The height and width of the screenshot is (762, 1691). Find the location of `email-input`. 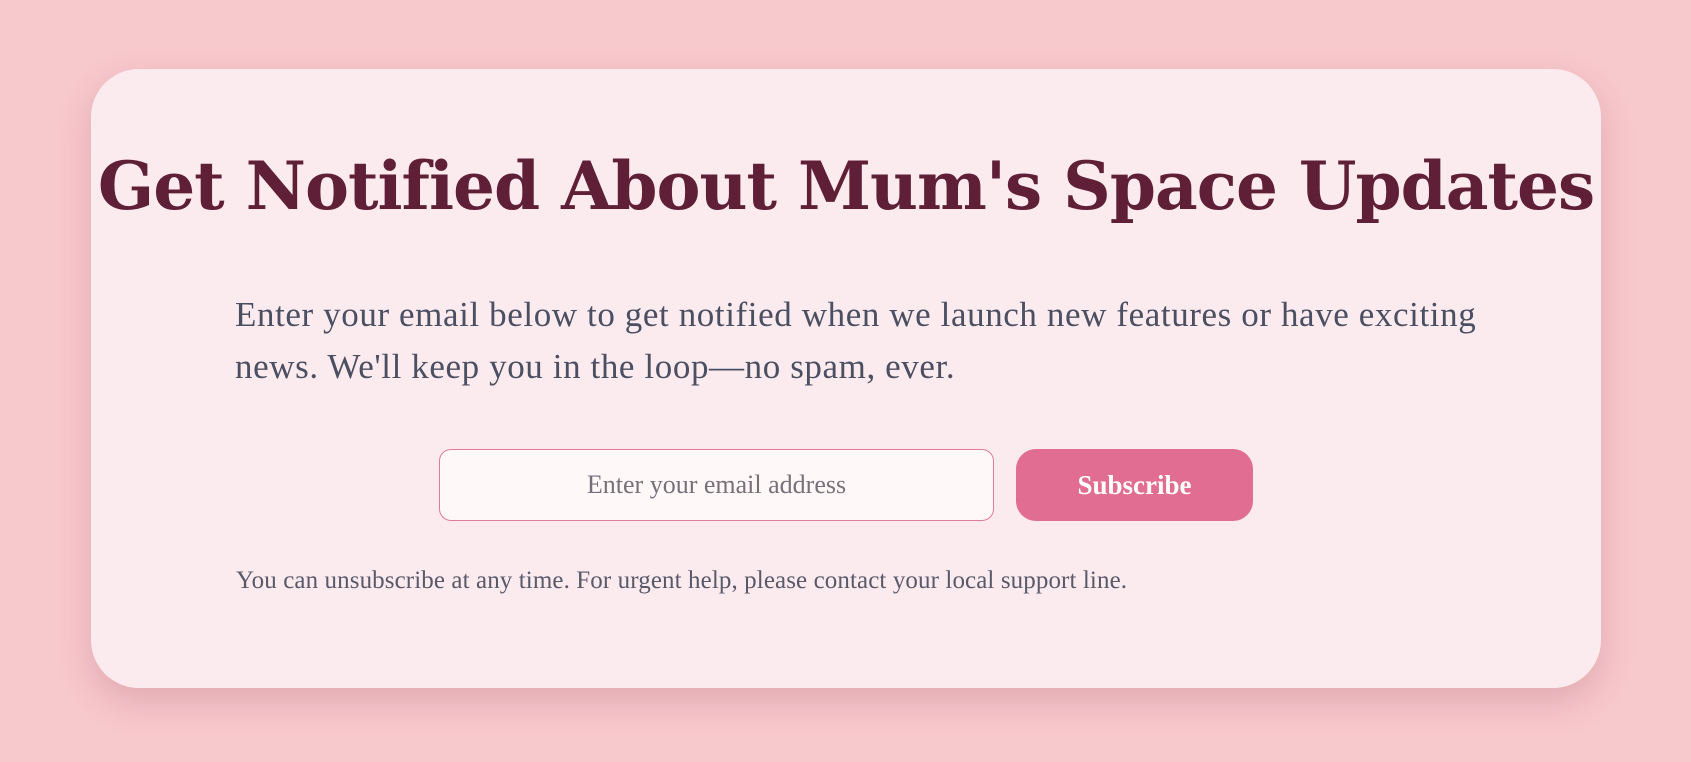

email-input is located at coordinates (716, 485).